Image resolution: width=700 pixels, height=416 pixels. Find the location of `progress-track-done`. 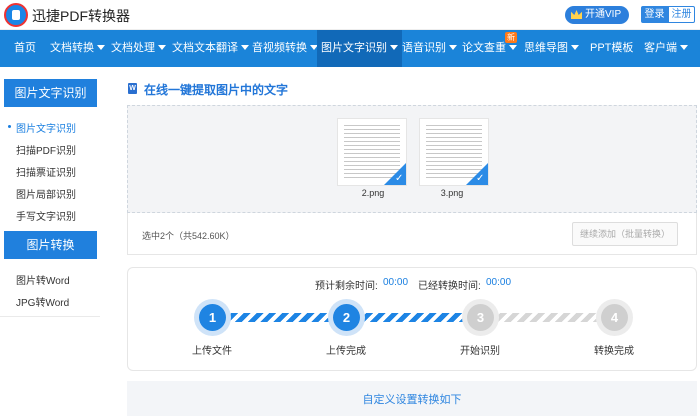

progress-track-done is located at coordinates (278, 317).